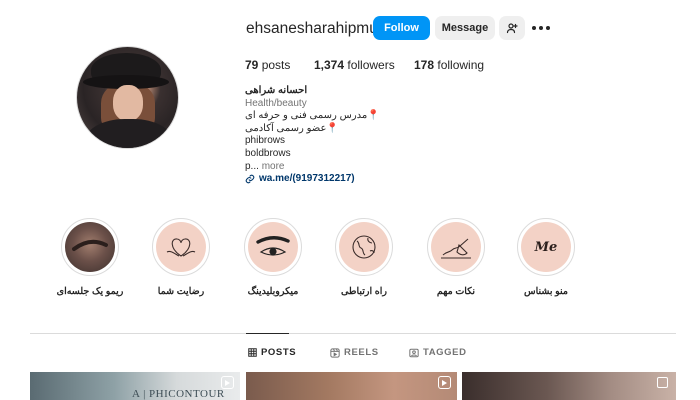  I want to click on highlight-item: رضایت شما, so click(181, 257).